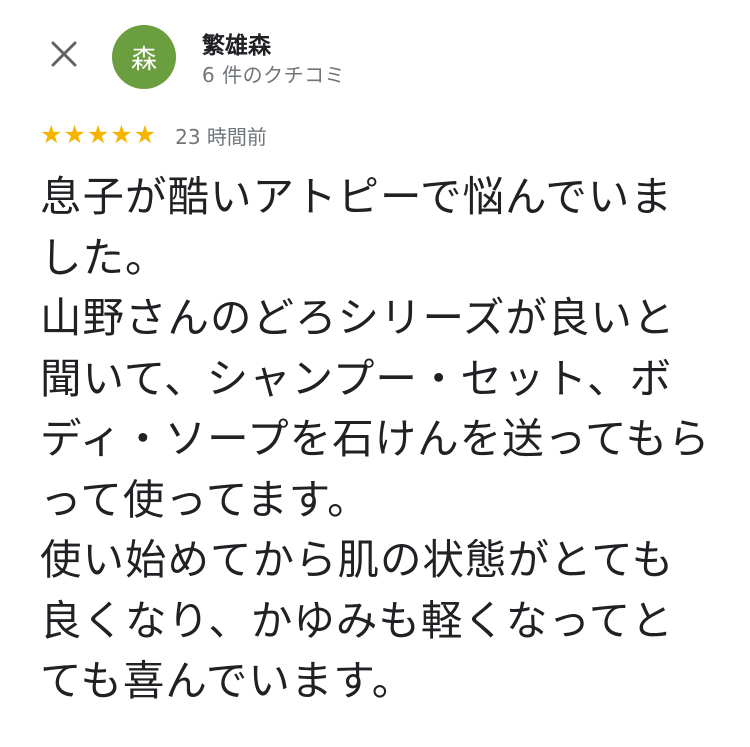 The width and height of the screenshot is (750, 747). I want to click on rating-row: ★ ★ ★ ★ ★ 23 時間前, so click(153, 135).